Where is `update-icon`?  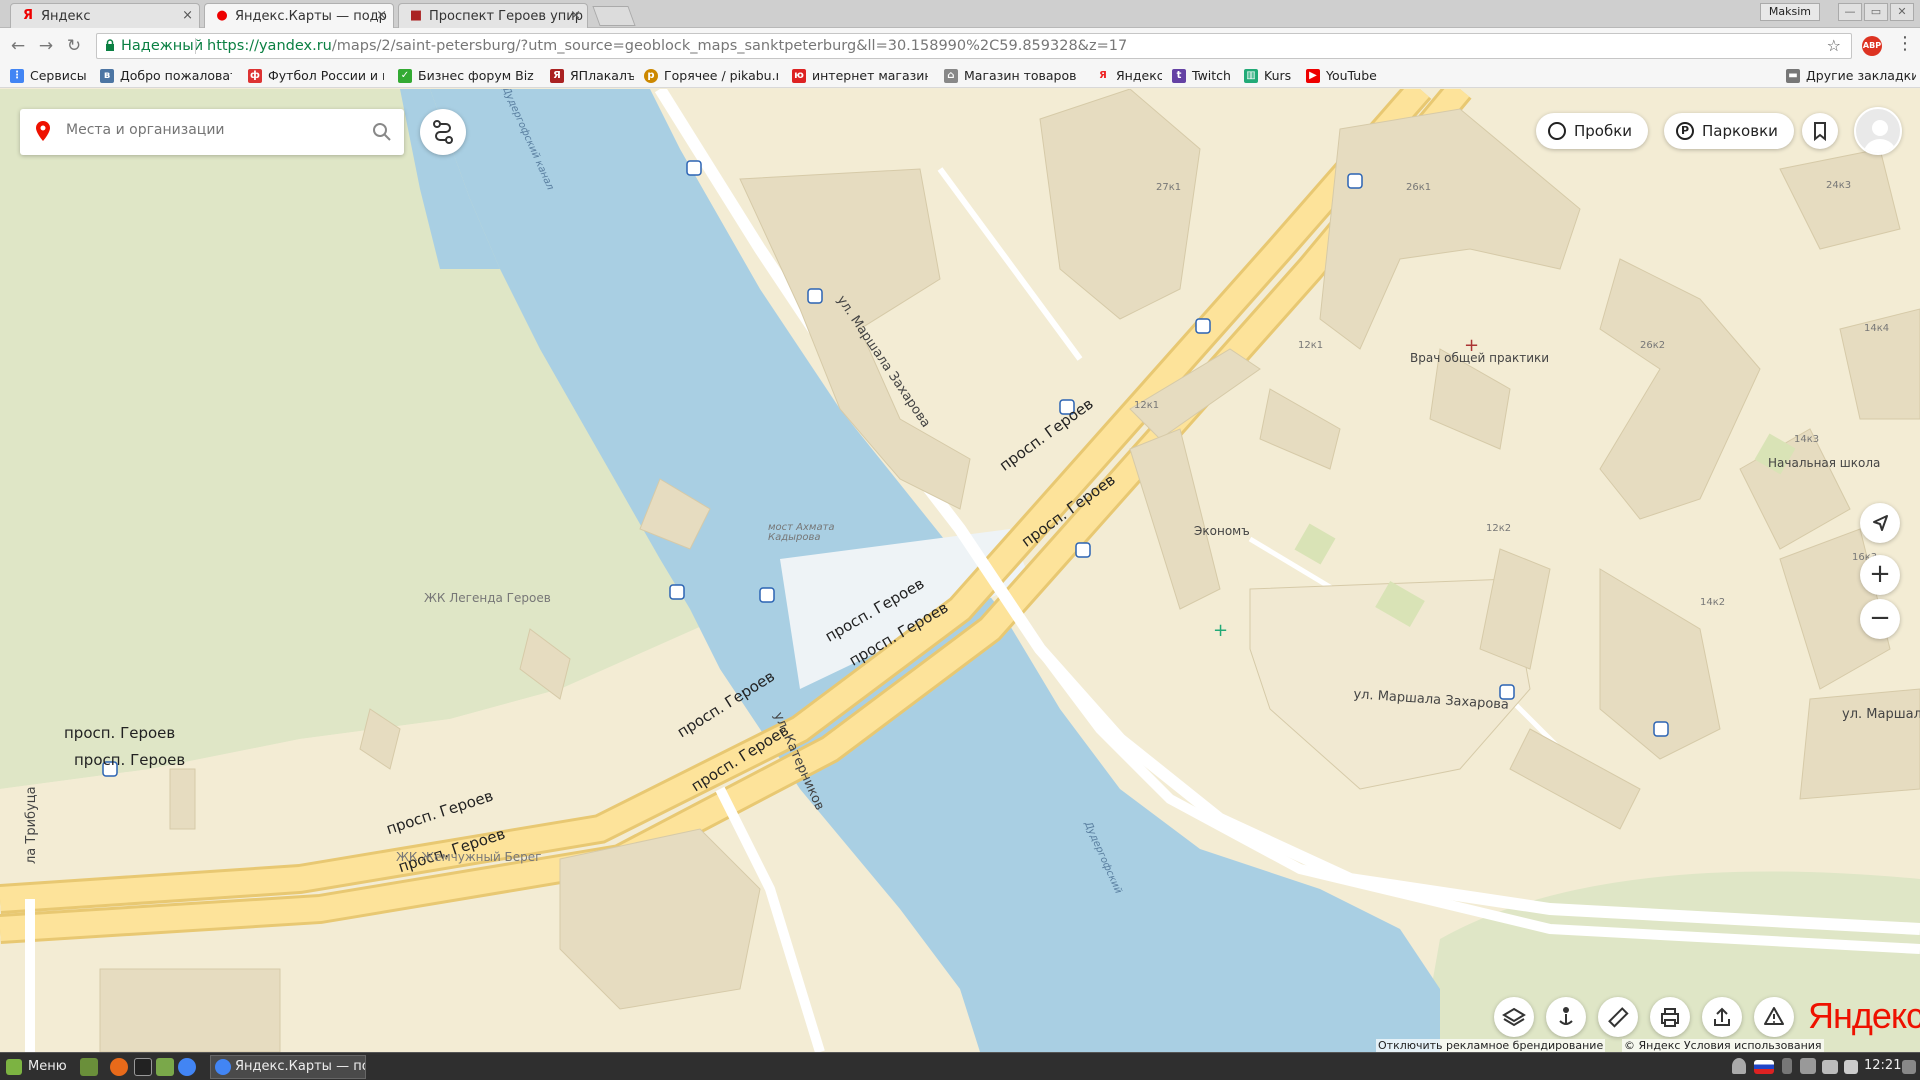 update-icon is located at coordinates (1808, 1066).